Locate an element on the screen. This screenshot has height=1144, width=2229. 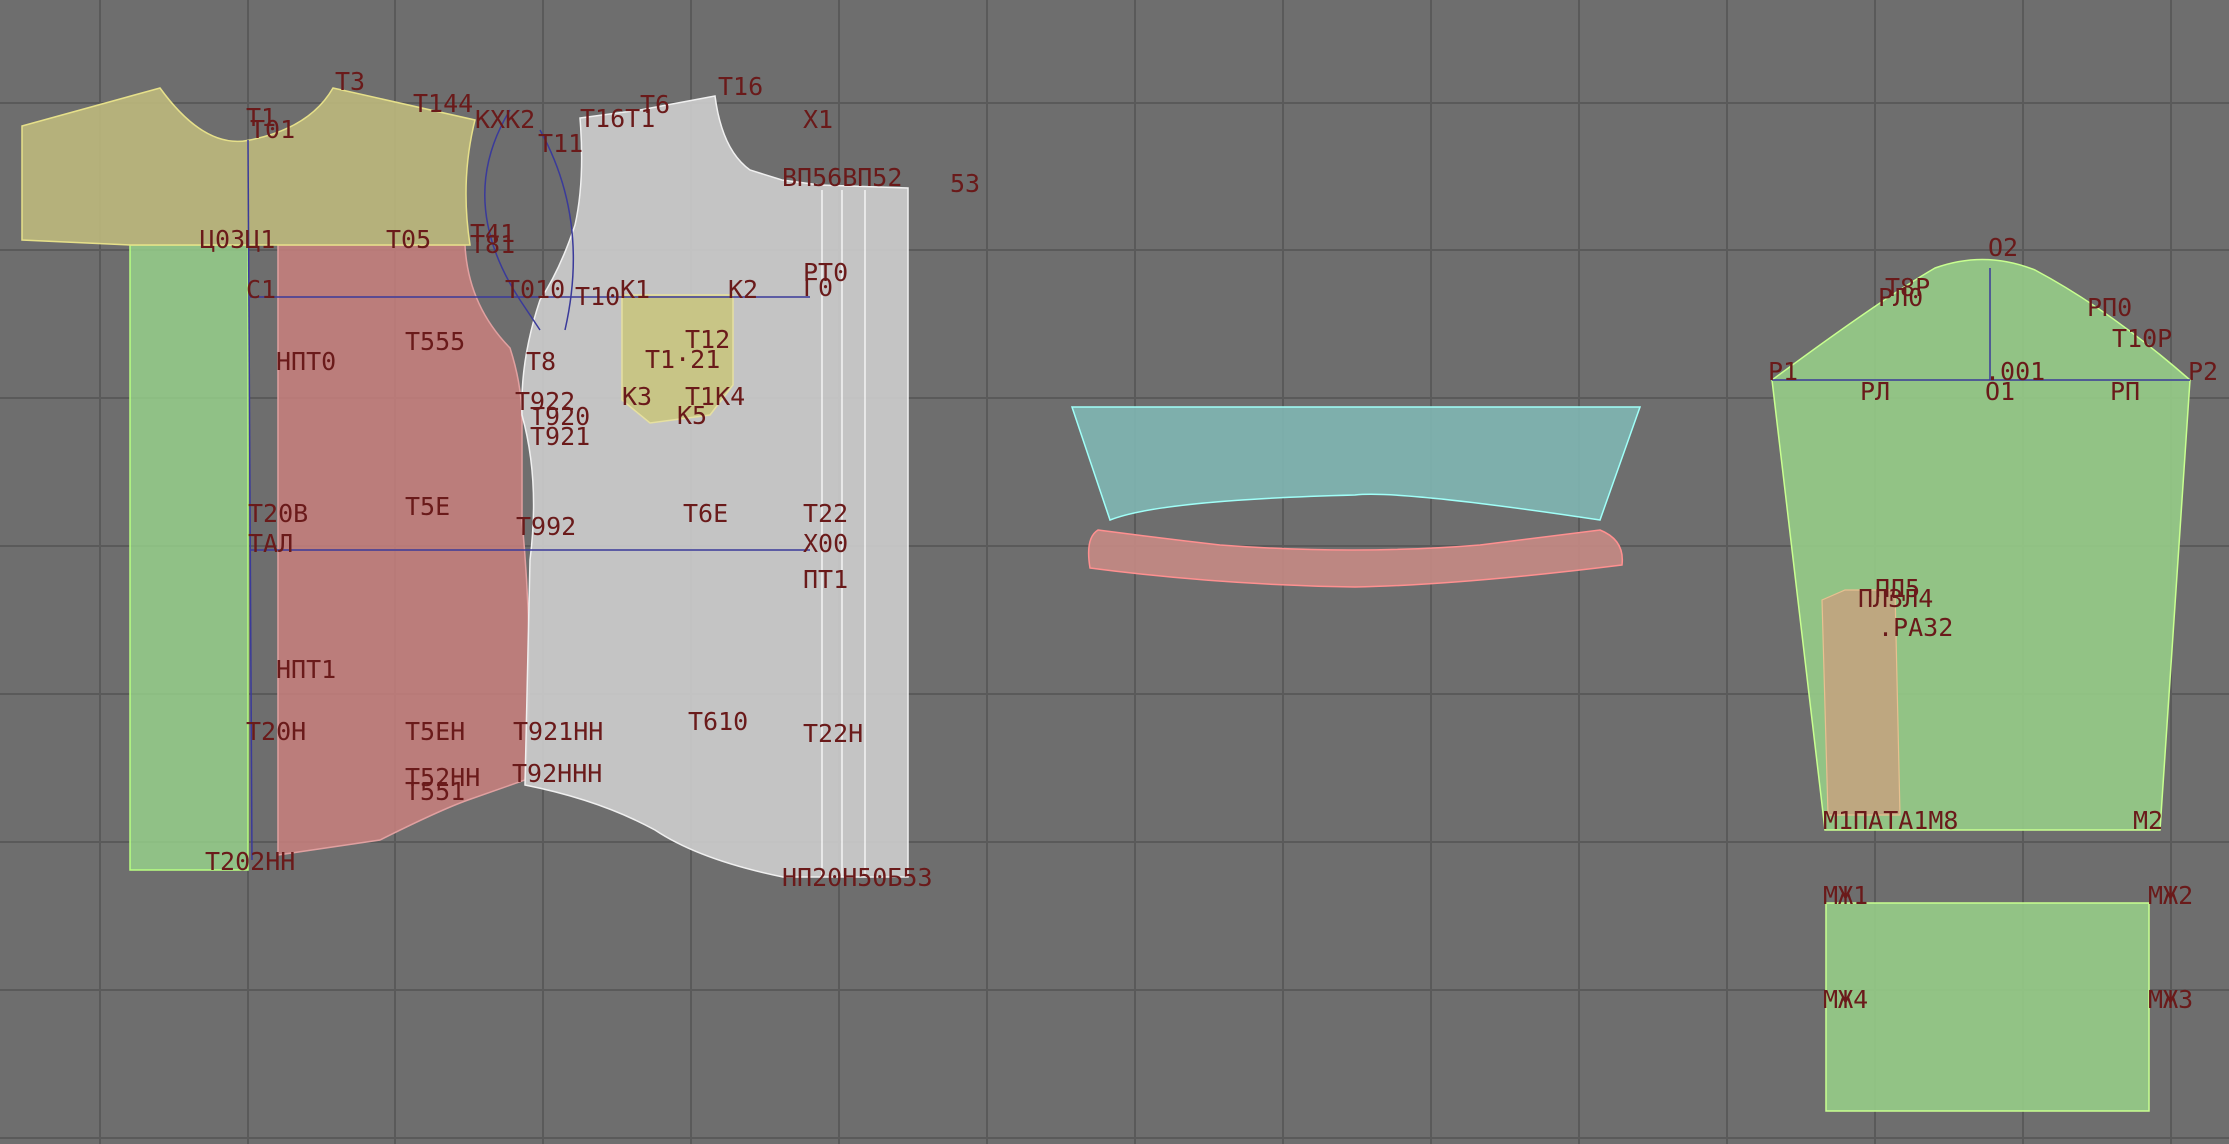
label-rl: РЛ is located at coordinates (1875, 391).